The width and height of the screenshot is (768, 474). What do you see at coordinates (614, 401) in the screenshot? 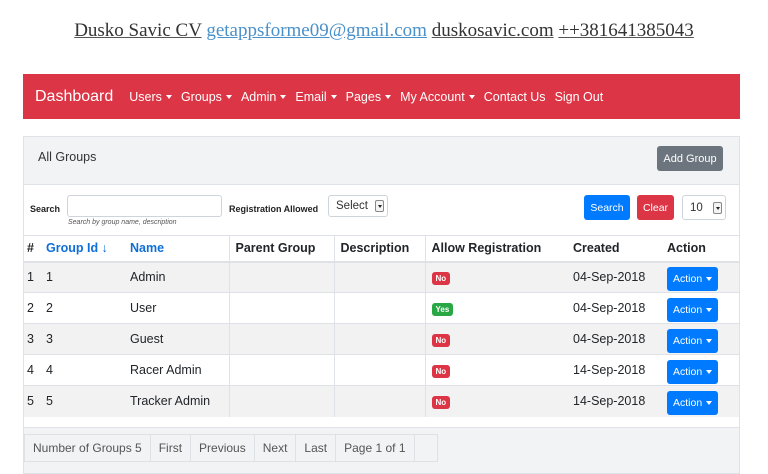
I see `created-cell: 14-Sep-2018` at bounding box center [614, 401].